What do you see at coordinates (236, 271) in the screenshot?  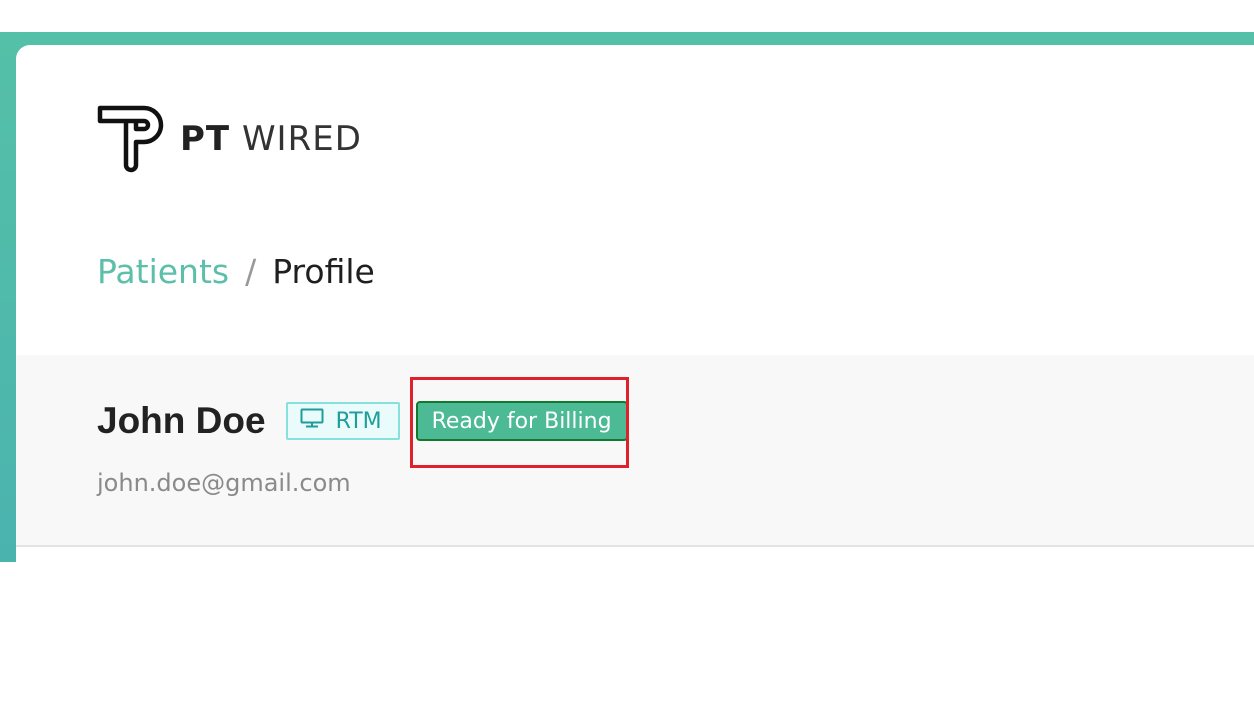 I see `breadcrumb: Patients / Profile` at bounding box center [236, 271].